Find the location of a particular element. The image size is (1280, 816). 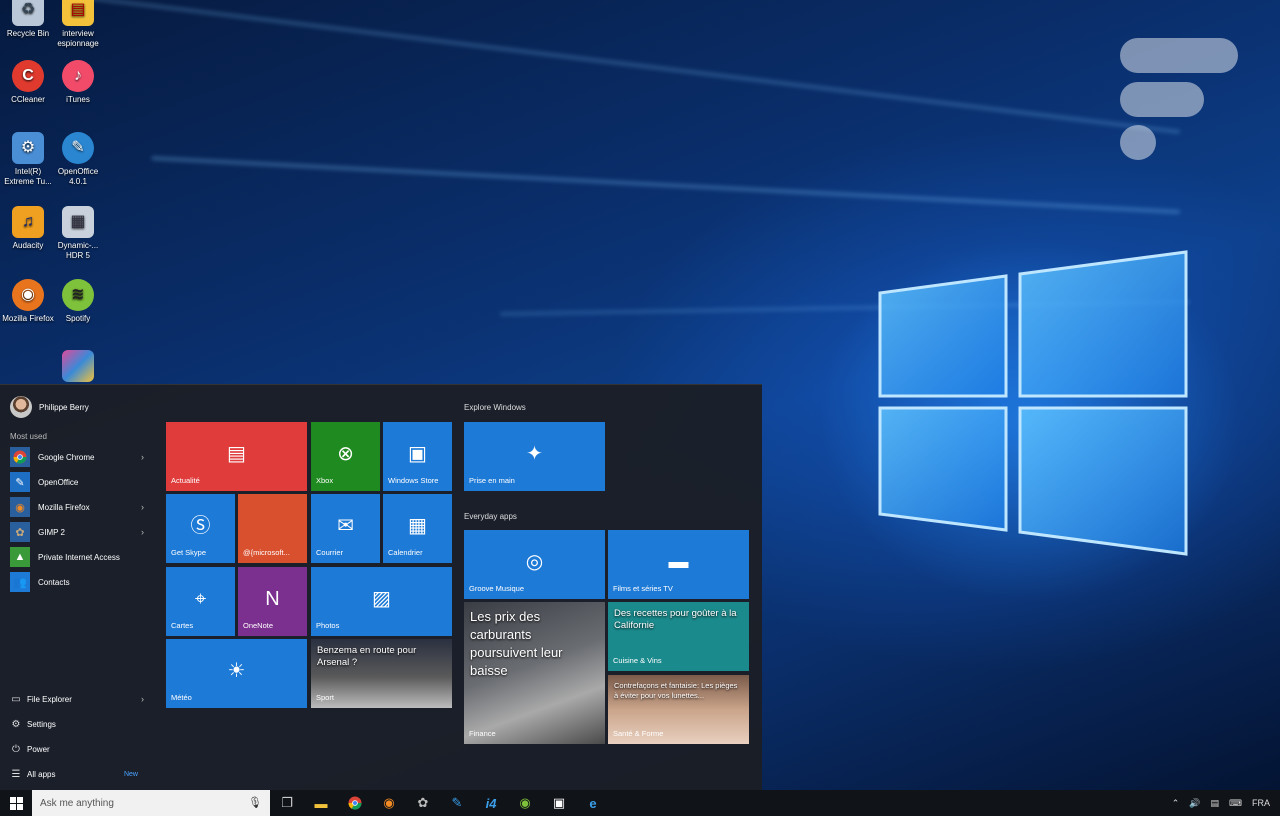

tile-prise-en-main: ✦ Prise en main is located at coordinates (534, 456).